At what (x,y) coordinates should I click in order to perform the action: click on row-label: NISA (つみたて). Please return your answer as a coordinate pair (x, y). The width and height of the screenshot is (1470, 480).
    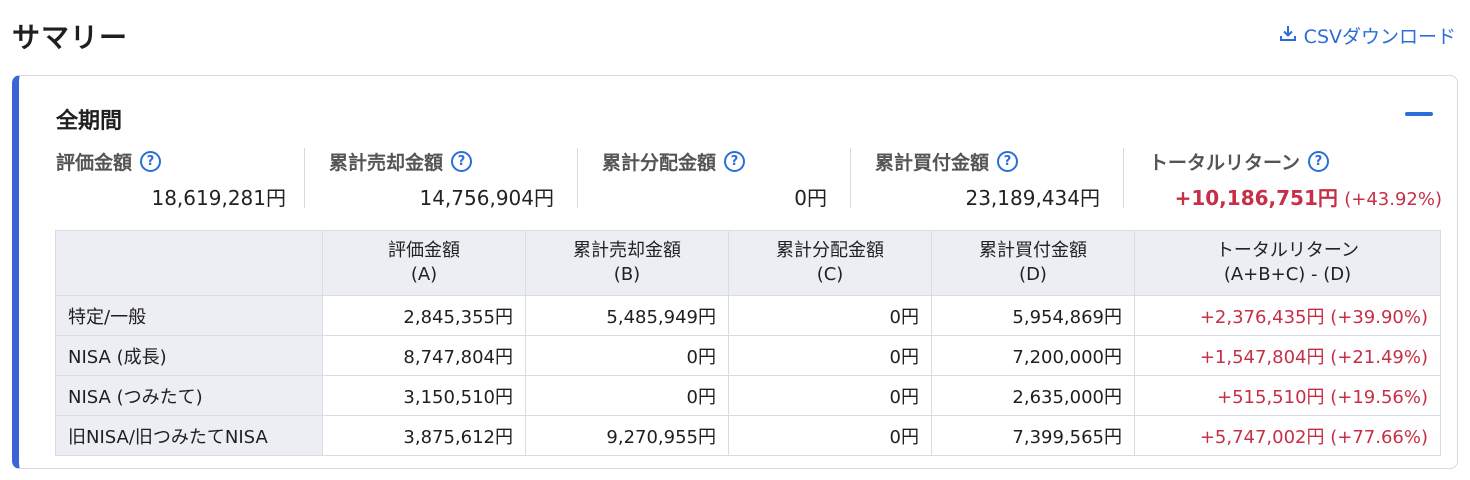
    Looking at the image, I should click on (189, 395).